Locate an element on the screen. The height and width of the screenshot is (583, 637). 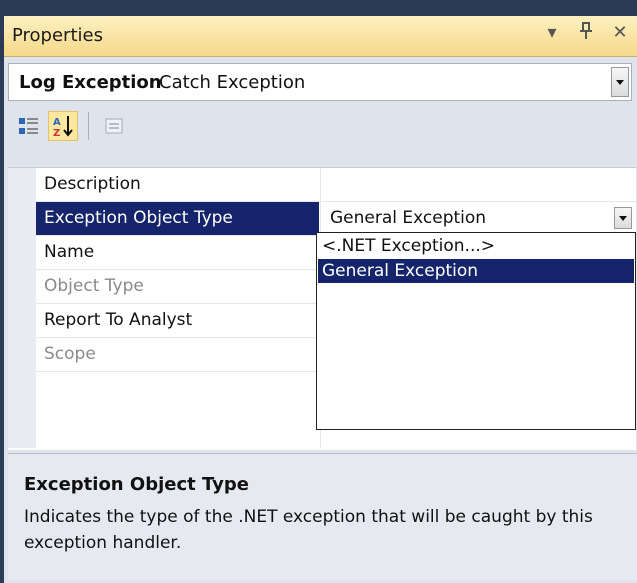
categorized-button is located at coordinates (29, 126).